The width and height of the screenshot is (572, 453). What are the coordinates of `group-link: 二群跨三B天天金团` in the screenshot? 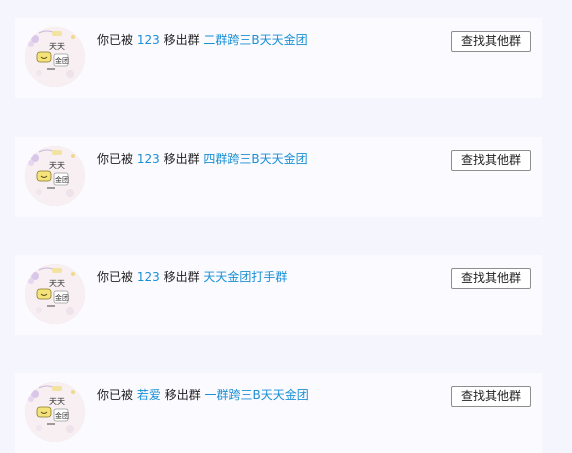 It's located at (255, 40).